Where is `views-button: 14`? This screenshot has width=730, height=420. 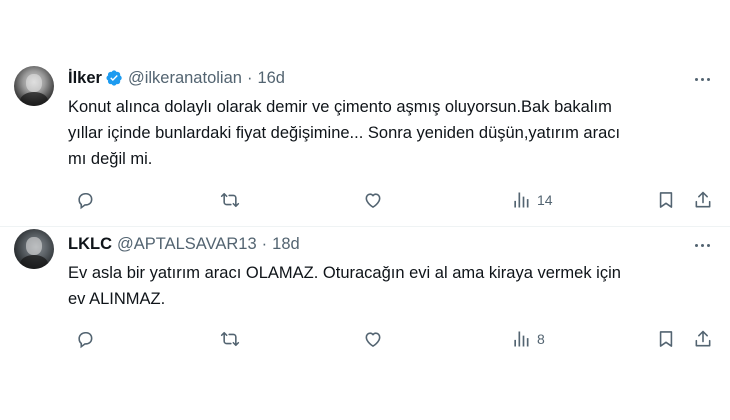 views-button: 14 is located at coordinates (532, 200).